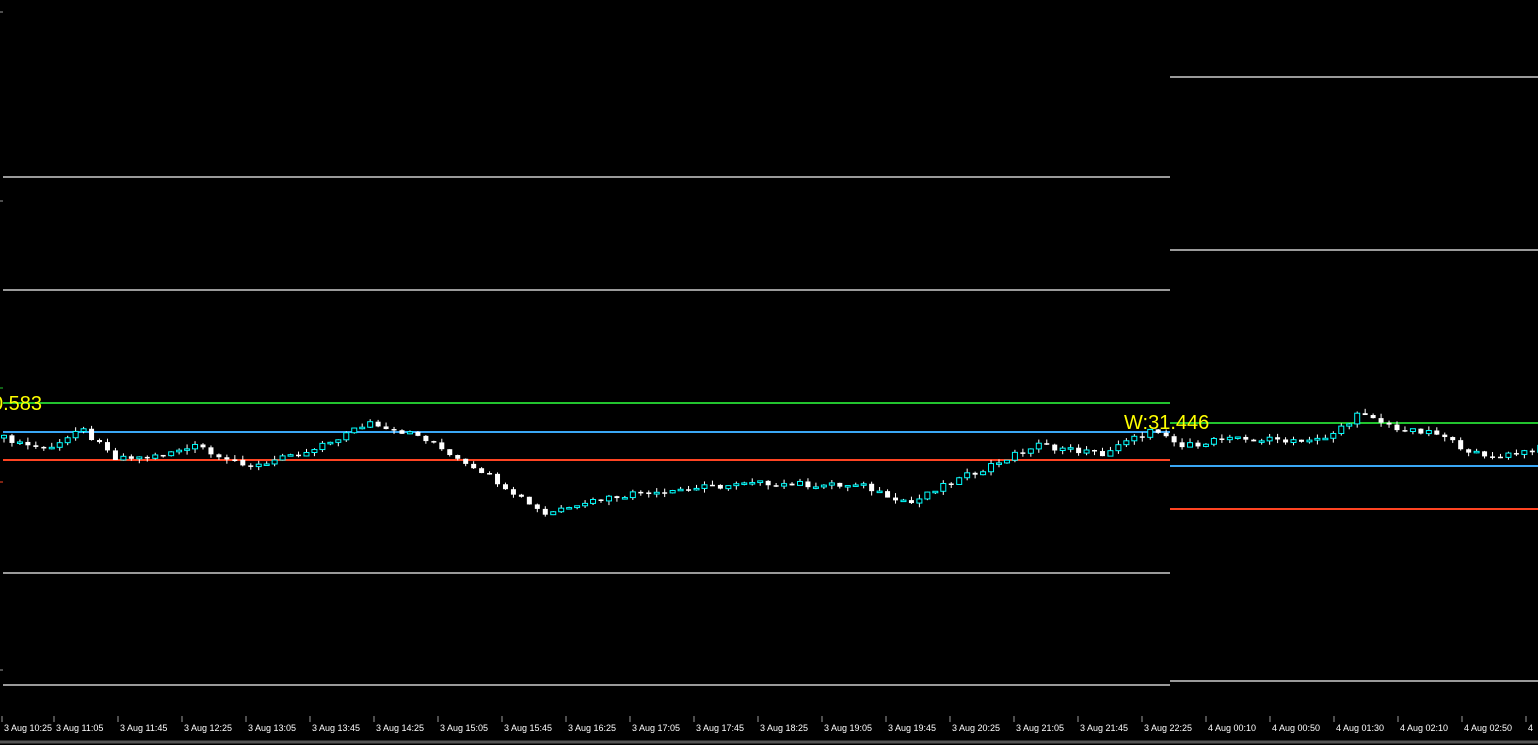 The image size is (1538, 745). I want to click on time-axis-label: 4 Aug 00:10, so click(1232, 728).